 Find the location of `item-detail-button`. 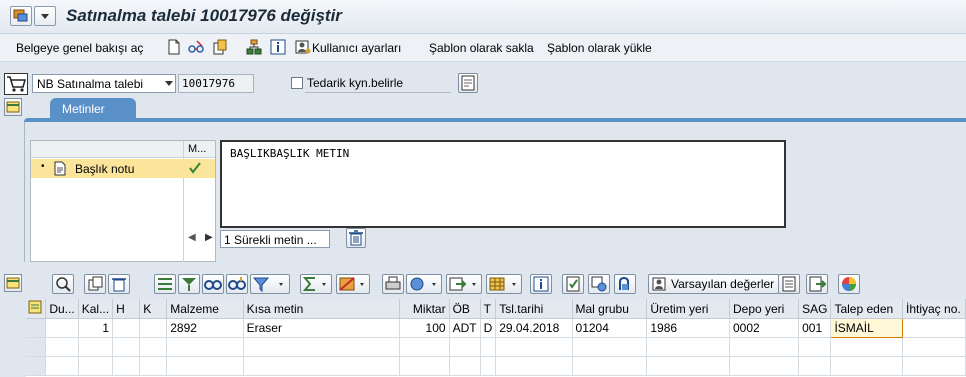

item-detail-button is located at coordinates (63, 284).